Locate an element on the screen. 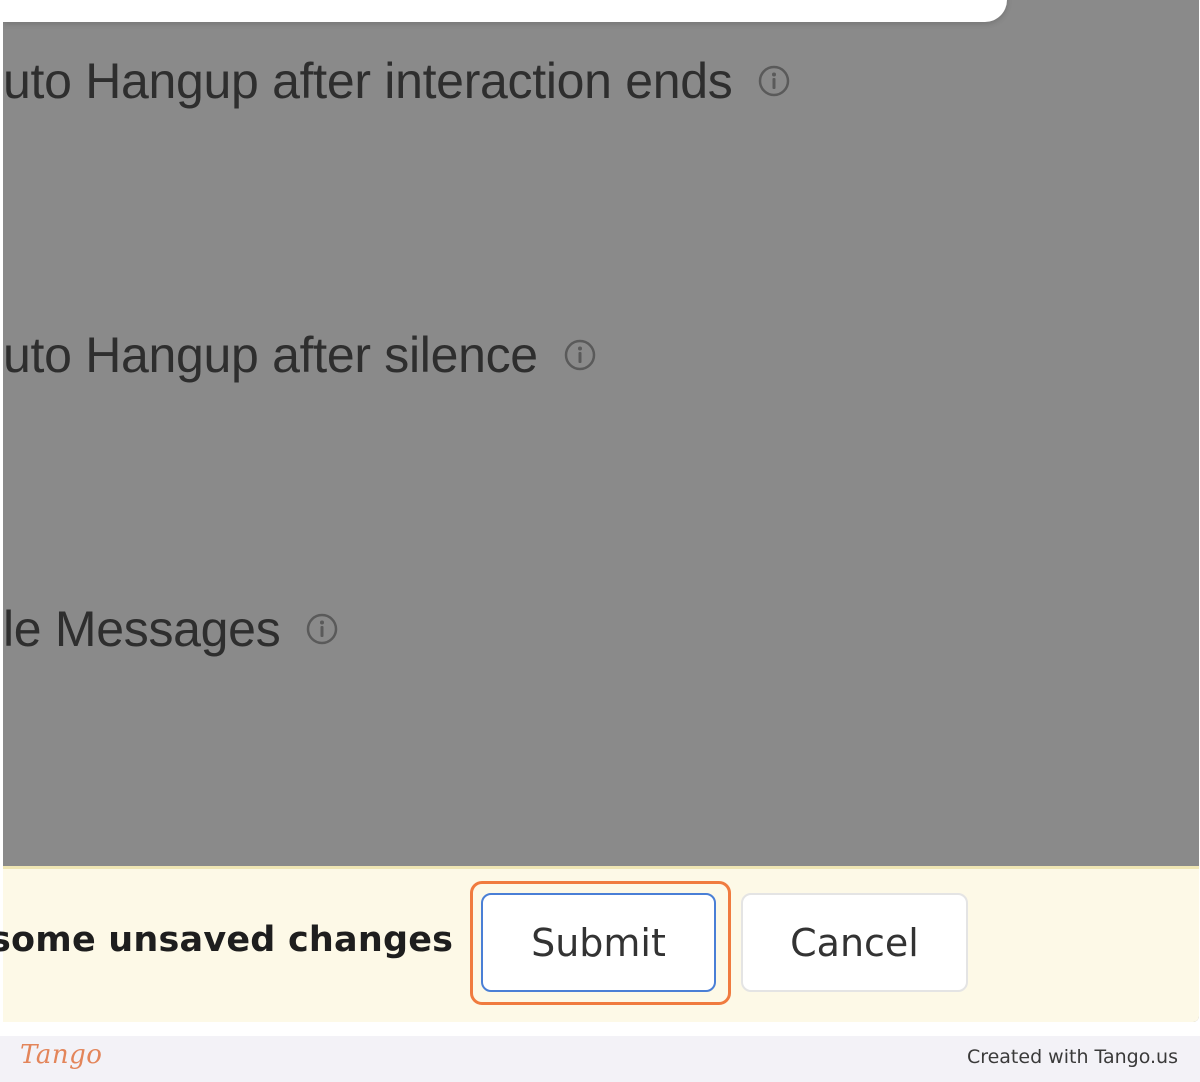 Image resolution: width=1200 pixels, height=1082 pixels. setting-label: uto Hangup after interaction ends is located at coordinates (368, 81).